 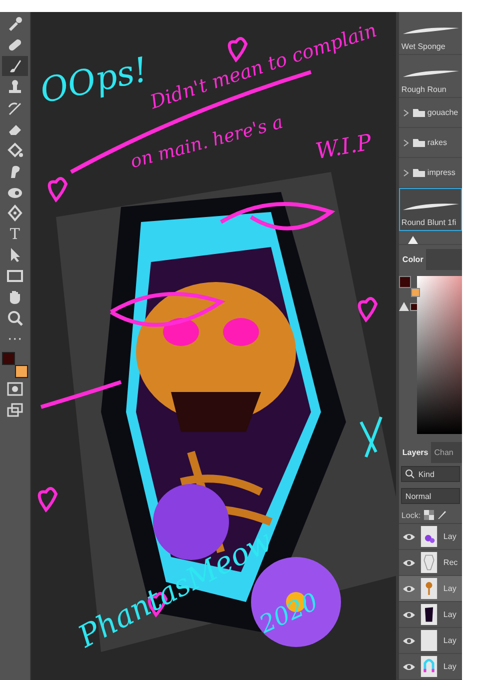 What do you see at coordinates (15, 276) in the screenshot?
I see `rectangle-icon` at bounding box center [15, 276].